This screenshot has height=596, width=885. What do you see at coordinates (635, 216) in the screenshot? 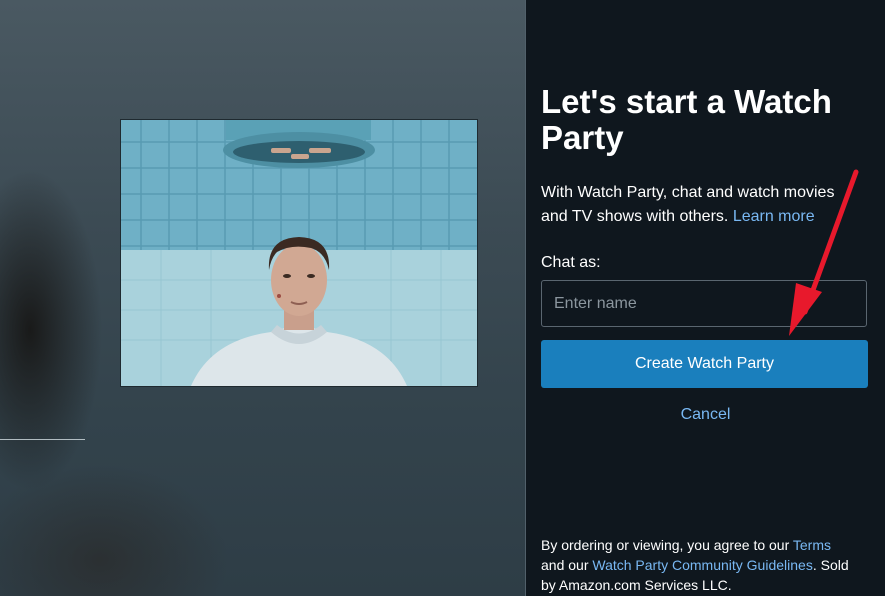
I see `description-text: and TV shows with others.` at bounding box center [635, 216].